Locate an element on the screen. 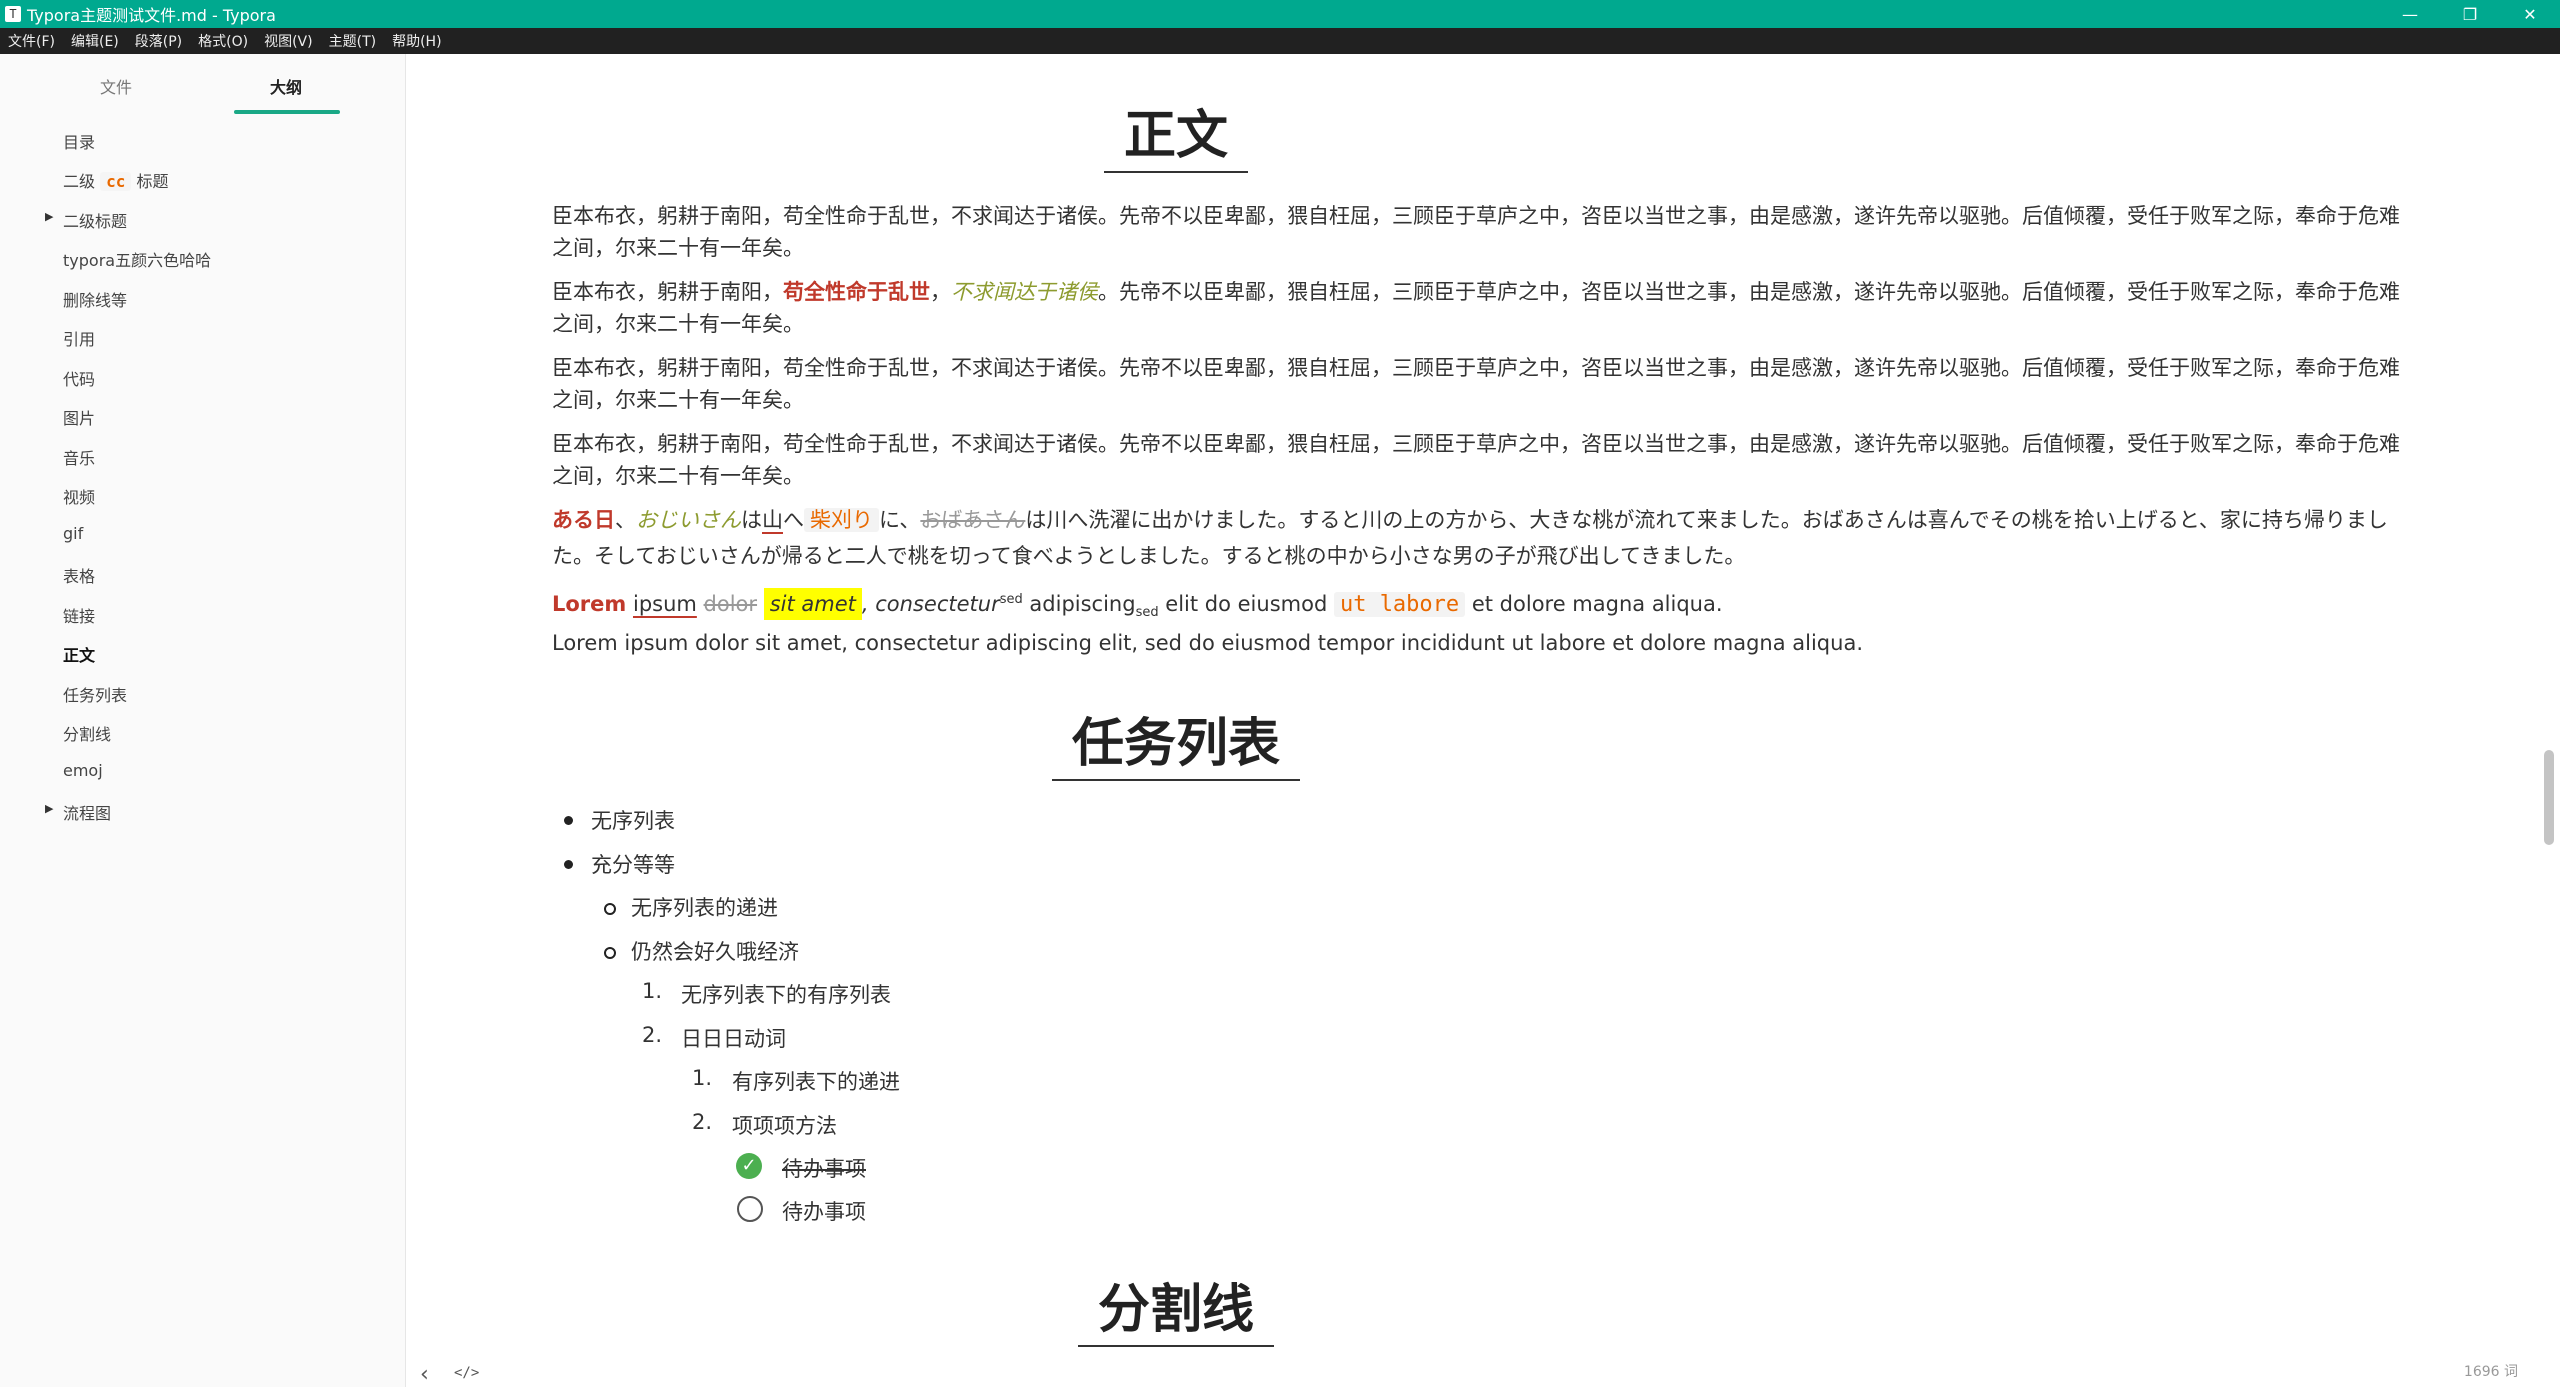 This screenshot has height=1387, width=2560. outline-item-text: 二级 is located at coordinates (79, 181).